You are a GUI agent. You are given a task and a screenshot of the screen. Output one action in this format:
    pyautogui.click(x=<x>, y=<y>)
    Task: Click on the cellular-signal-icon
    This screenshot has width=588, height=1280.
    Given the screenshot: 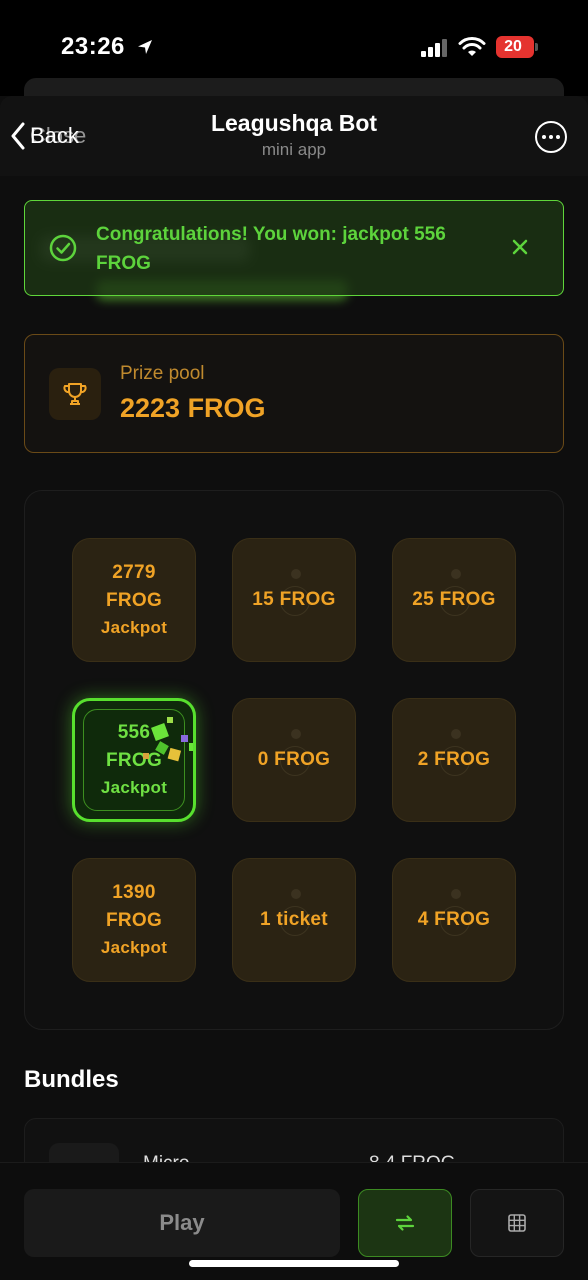 What is the action you would take?
    pyautogui.click(x=434, y=48)
    